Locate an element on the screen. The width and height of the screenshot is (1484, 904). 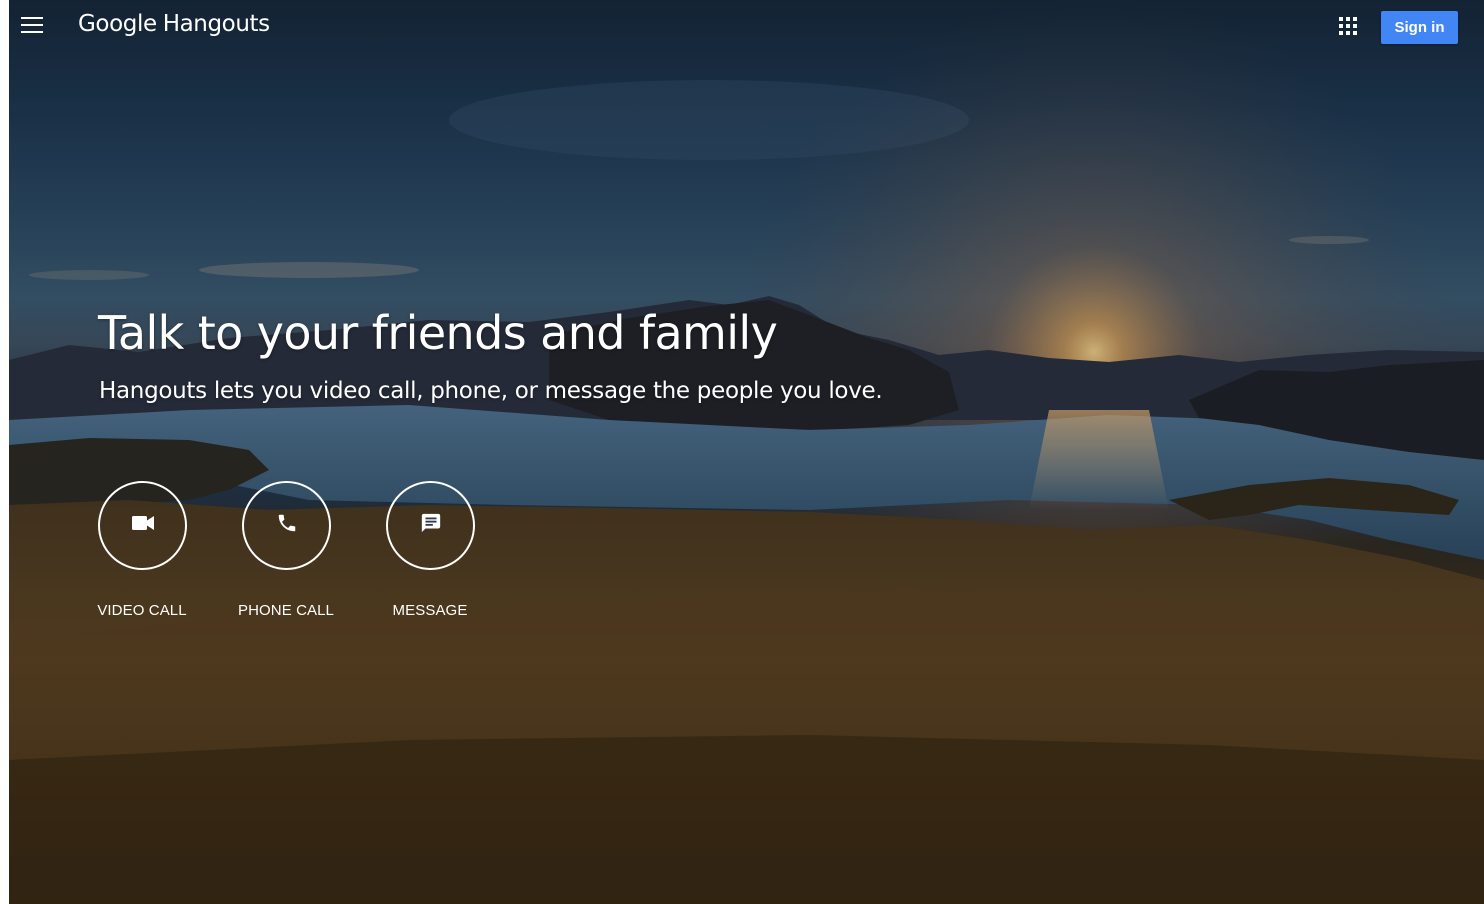
message-icon is located at coordinates (431, 525).